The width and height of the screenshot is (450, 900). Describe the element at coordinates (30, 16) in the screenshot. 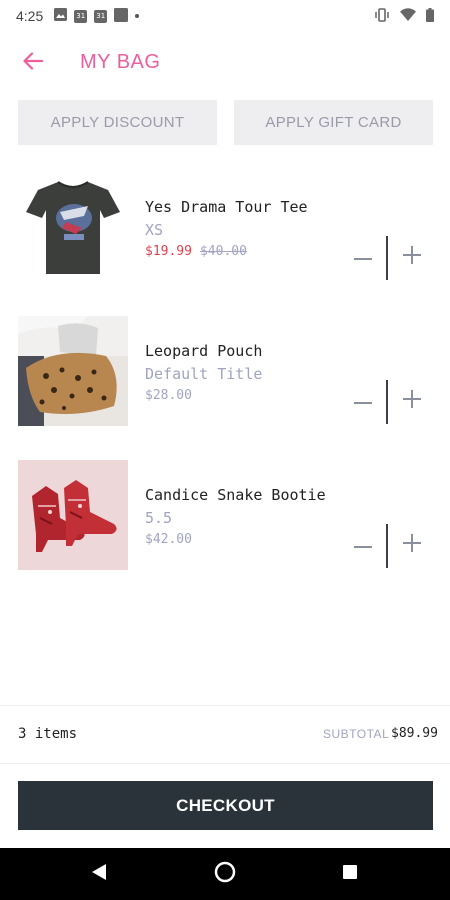

I see `status-time: 4:25` at that location.